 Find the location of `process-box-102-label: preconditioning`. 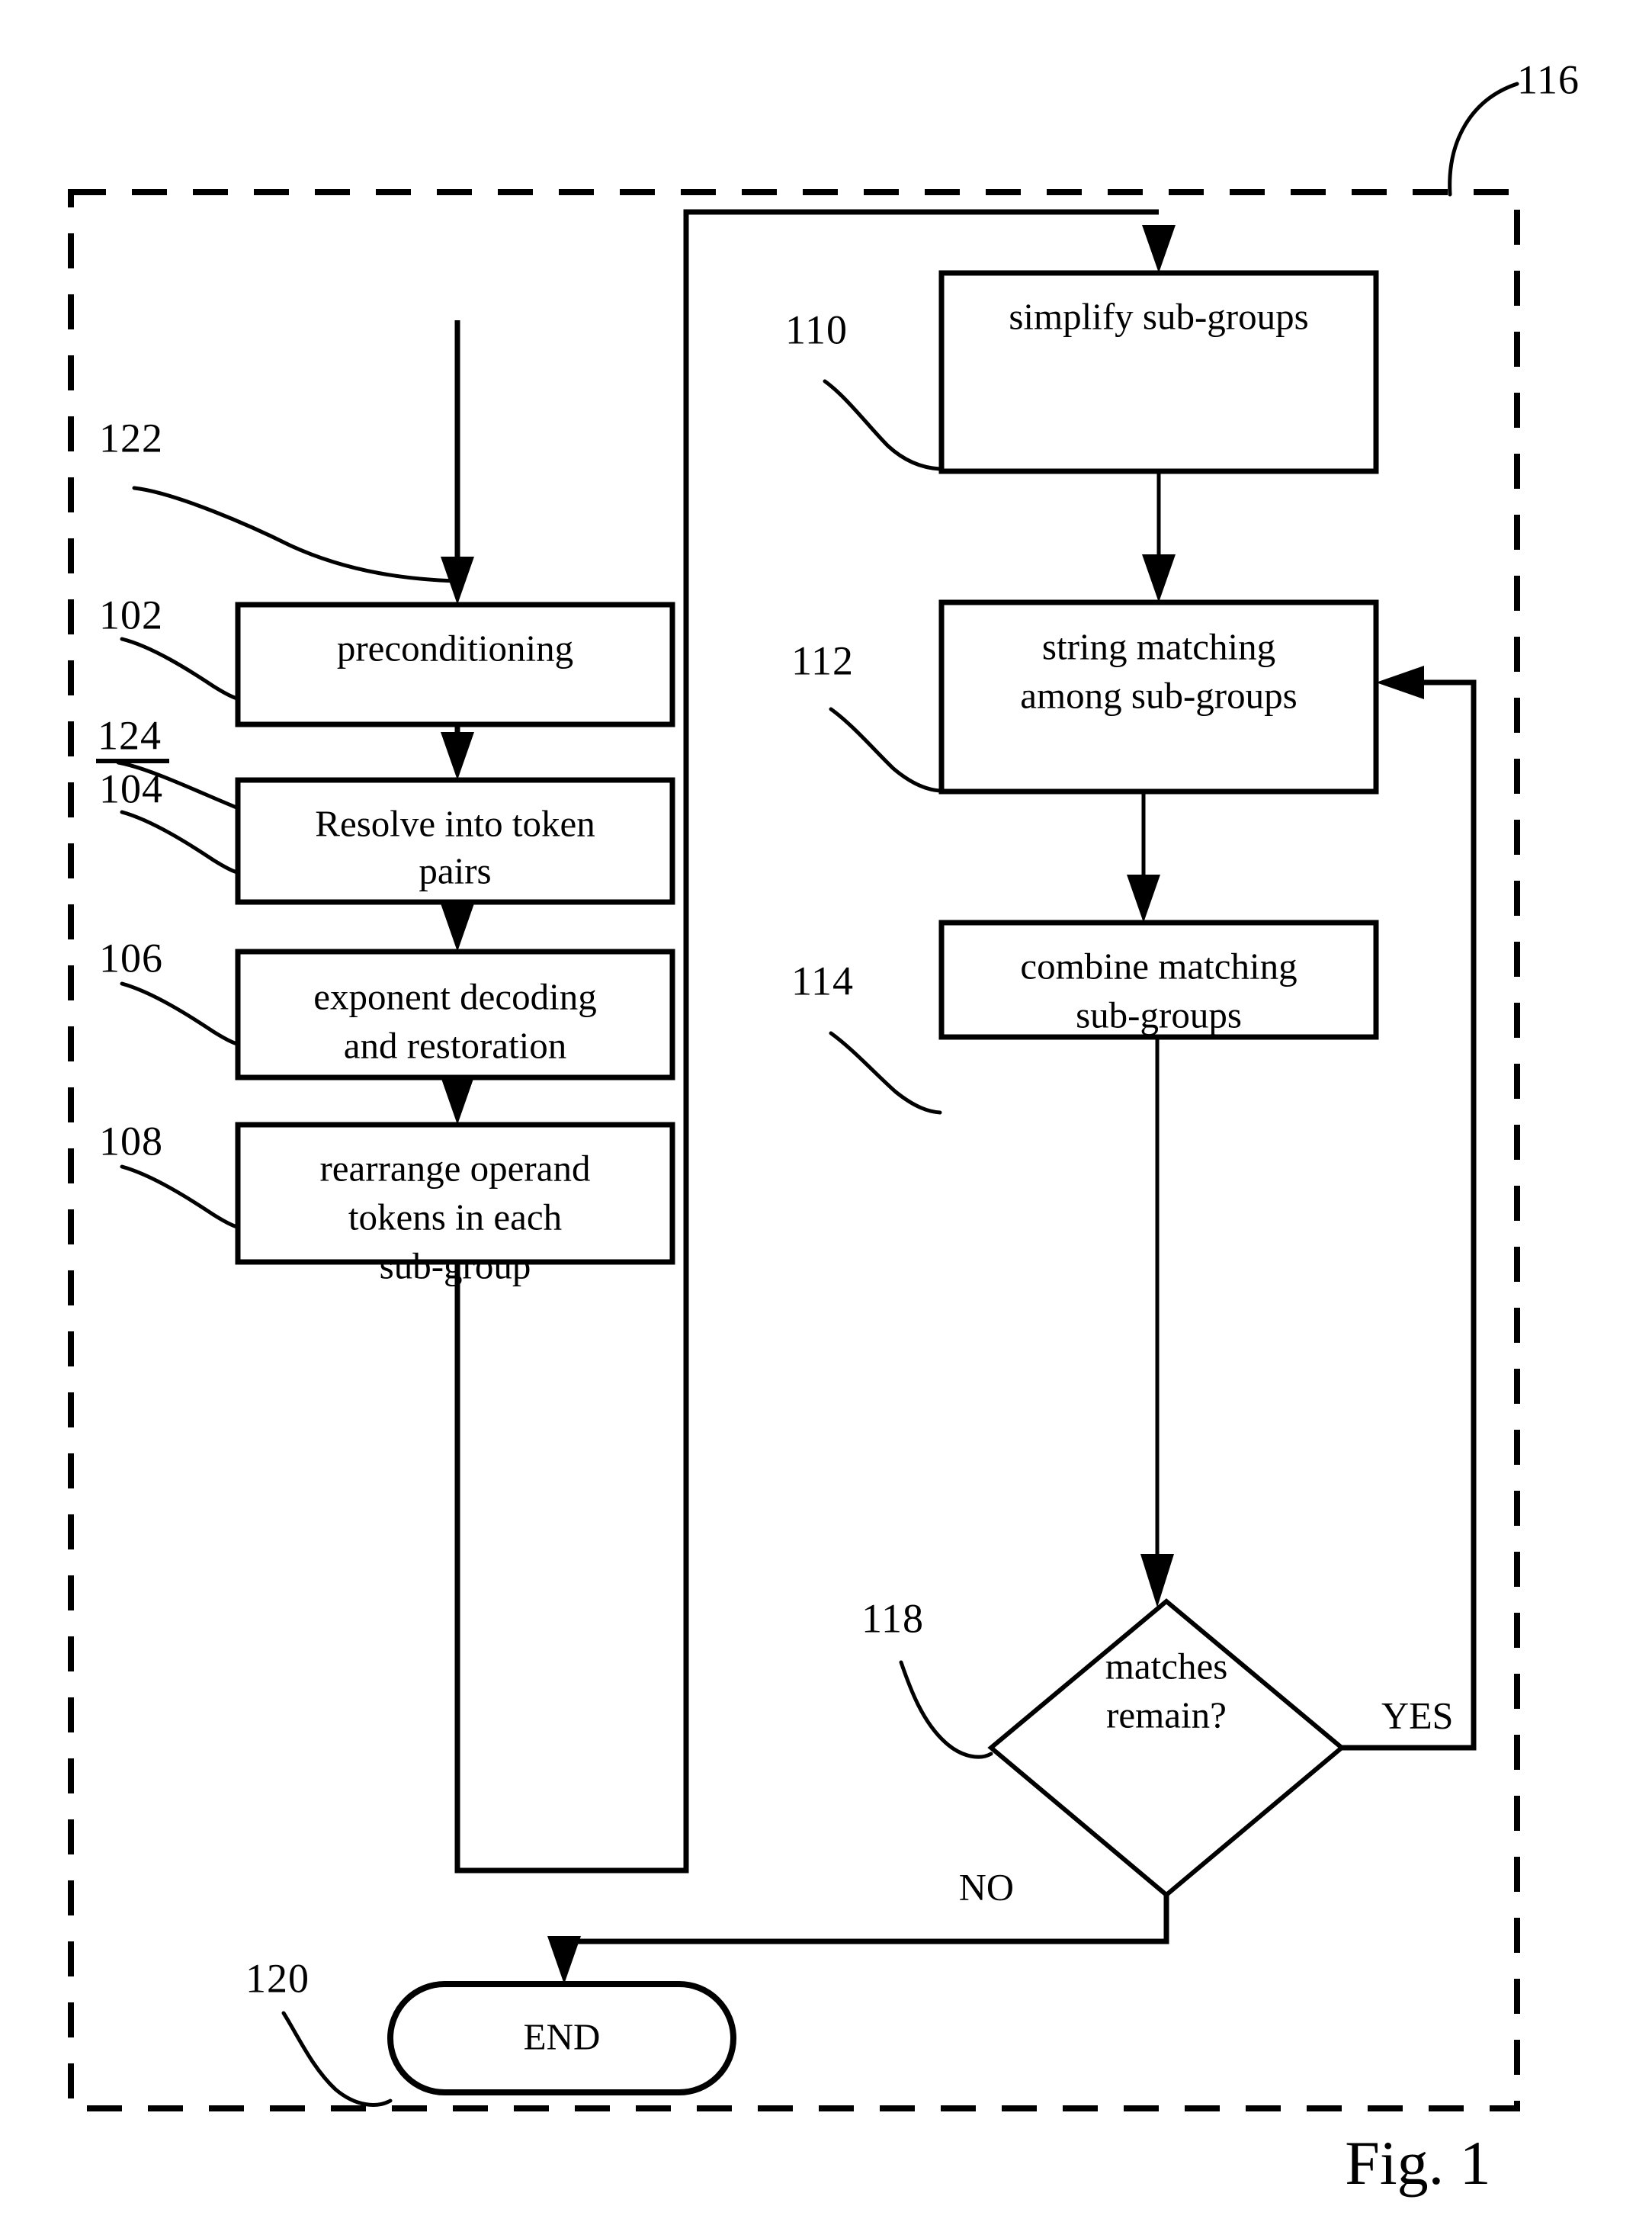

process-box-102-label: preconditioning is located at coordinates (455, 648).